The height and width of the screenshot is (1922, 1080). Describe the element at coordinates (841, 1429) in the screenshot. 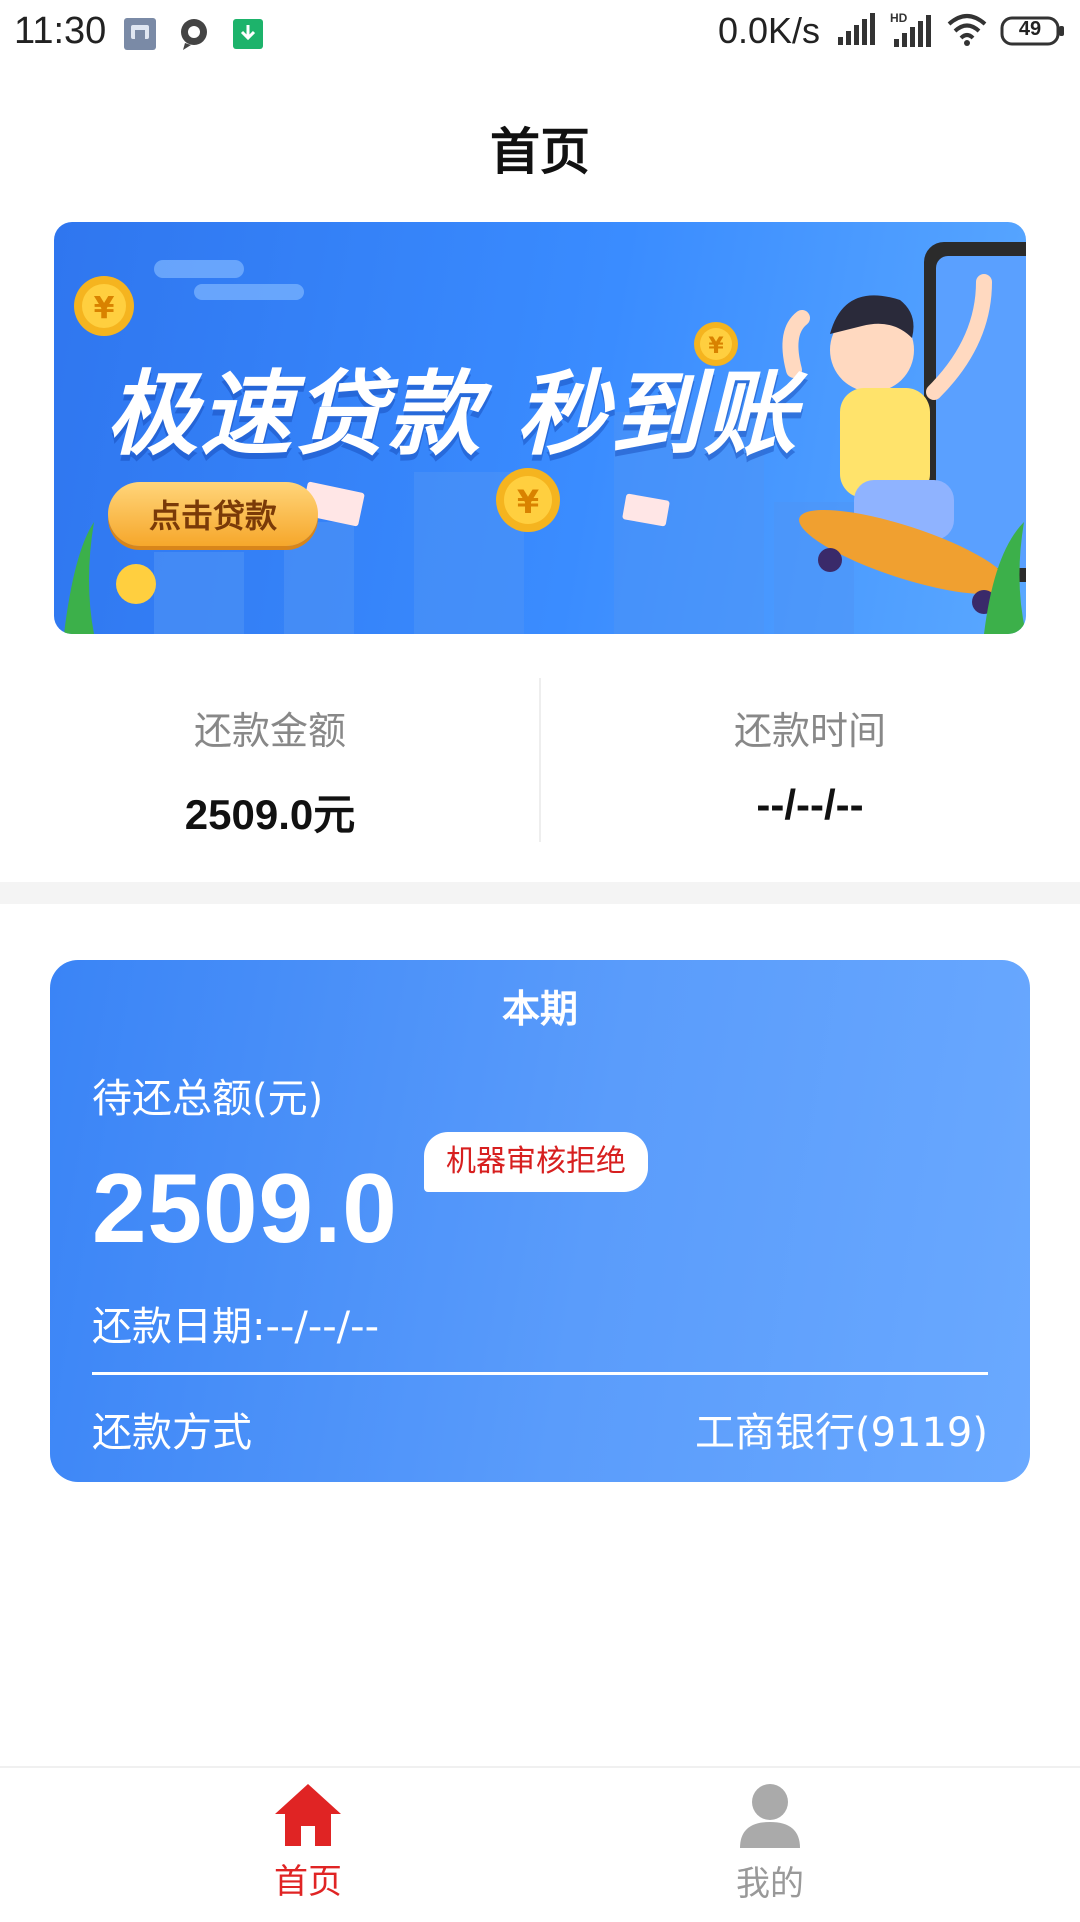

I see `repay-method-value: 工商银行(9119)` at that location.